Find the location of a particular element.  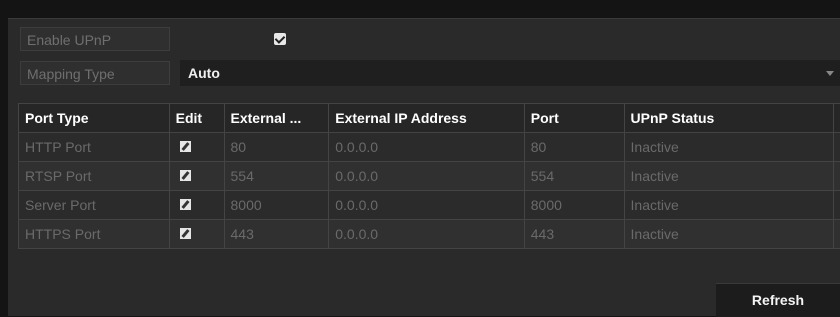

table-row: Server Port 8000 0.0.0.0 8000 Inactive is located at coordinates (429, 205).